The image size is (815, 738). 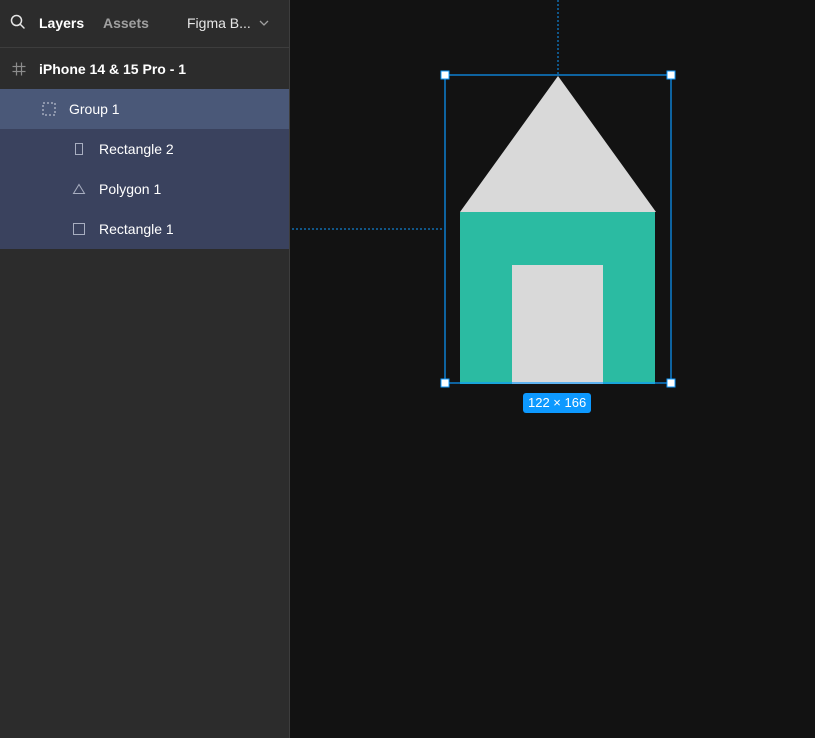 What do you see at coordinates (136, 149) in the screenshot?
I see `layer-label: Rectangle 2` at bounding box center [136, 149].